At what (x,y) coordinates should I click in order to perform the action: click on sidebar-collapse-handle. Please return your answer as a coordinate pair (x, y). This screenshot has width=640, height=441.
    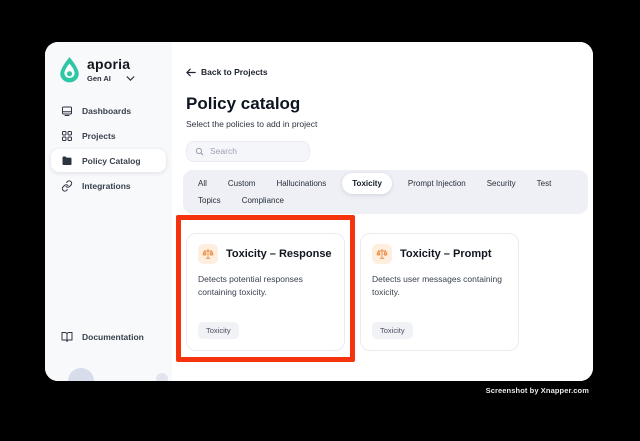
    Looking at the image, I should click on (162, 377).